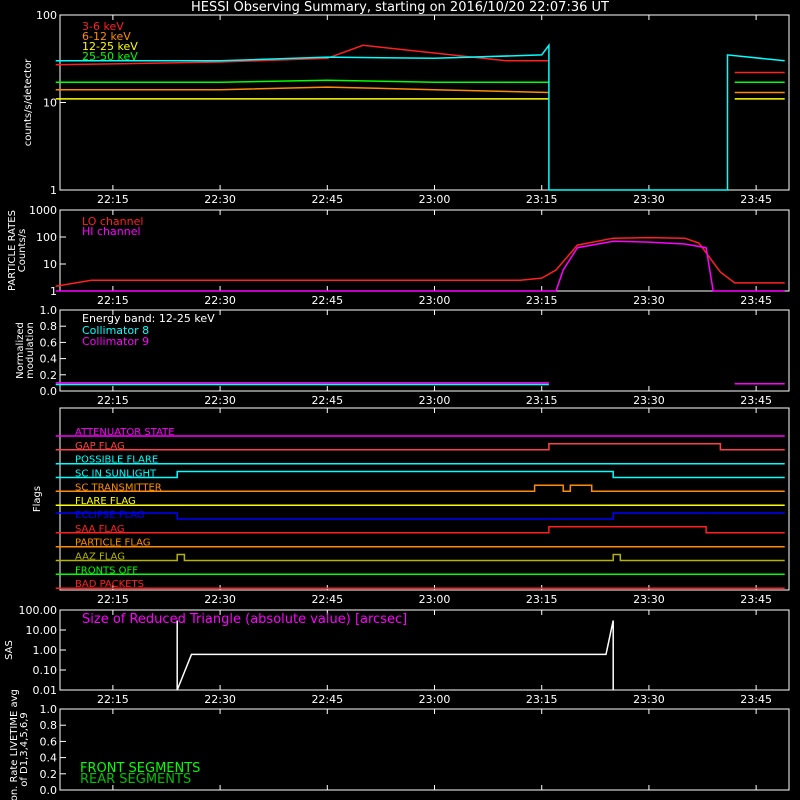 This screenshot has height=800, width=800. What do you see at coordinates (109, 584) in the screenshot?
I see `flag-label: BAD PACKETS` at bounding box center [109, 584].